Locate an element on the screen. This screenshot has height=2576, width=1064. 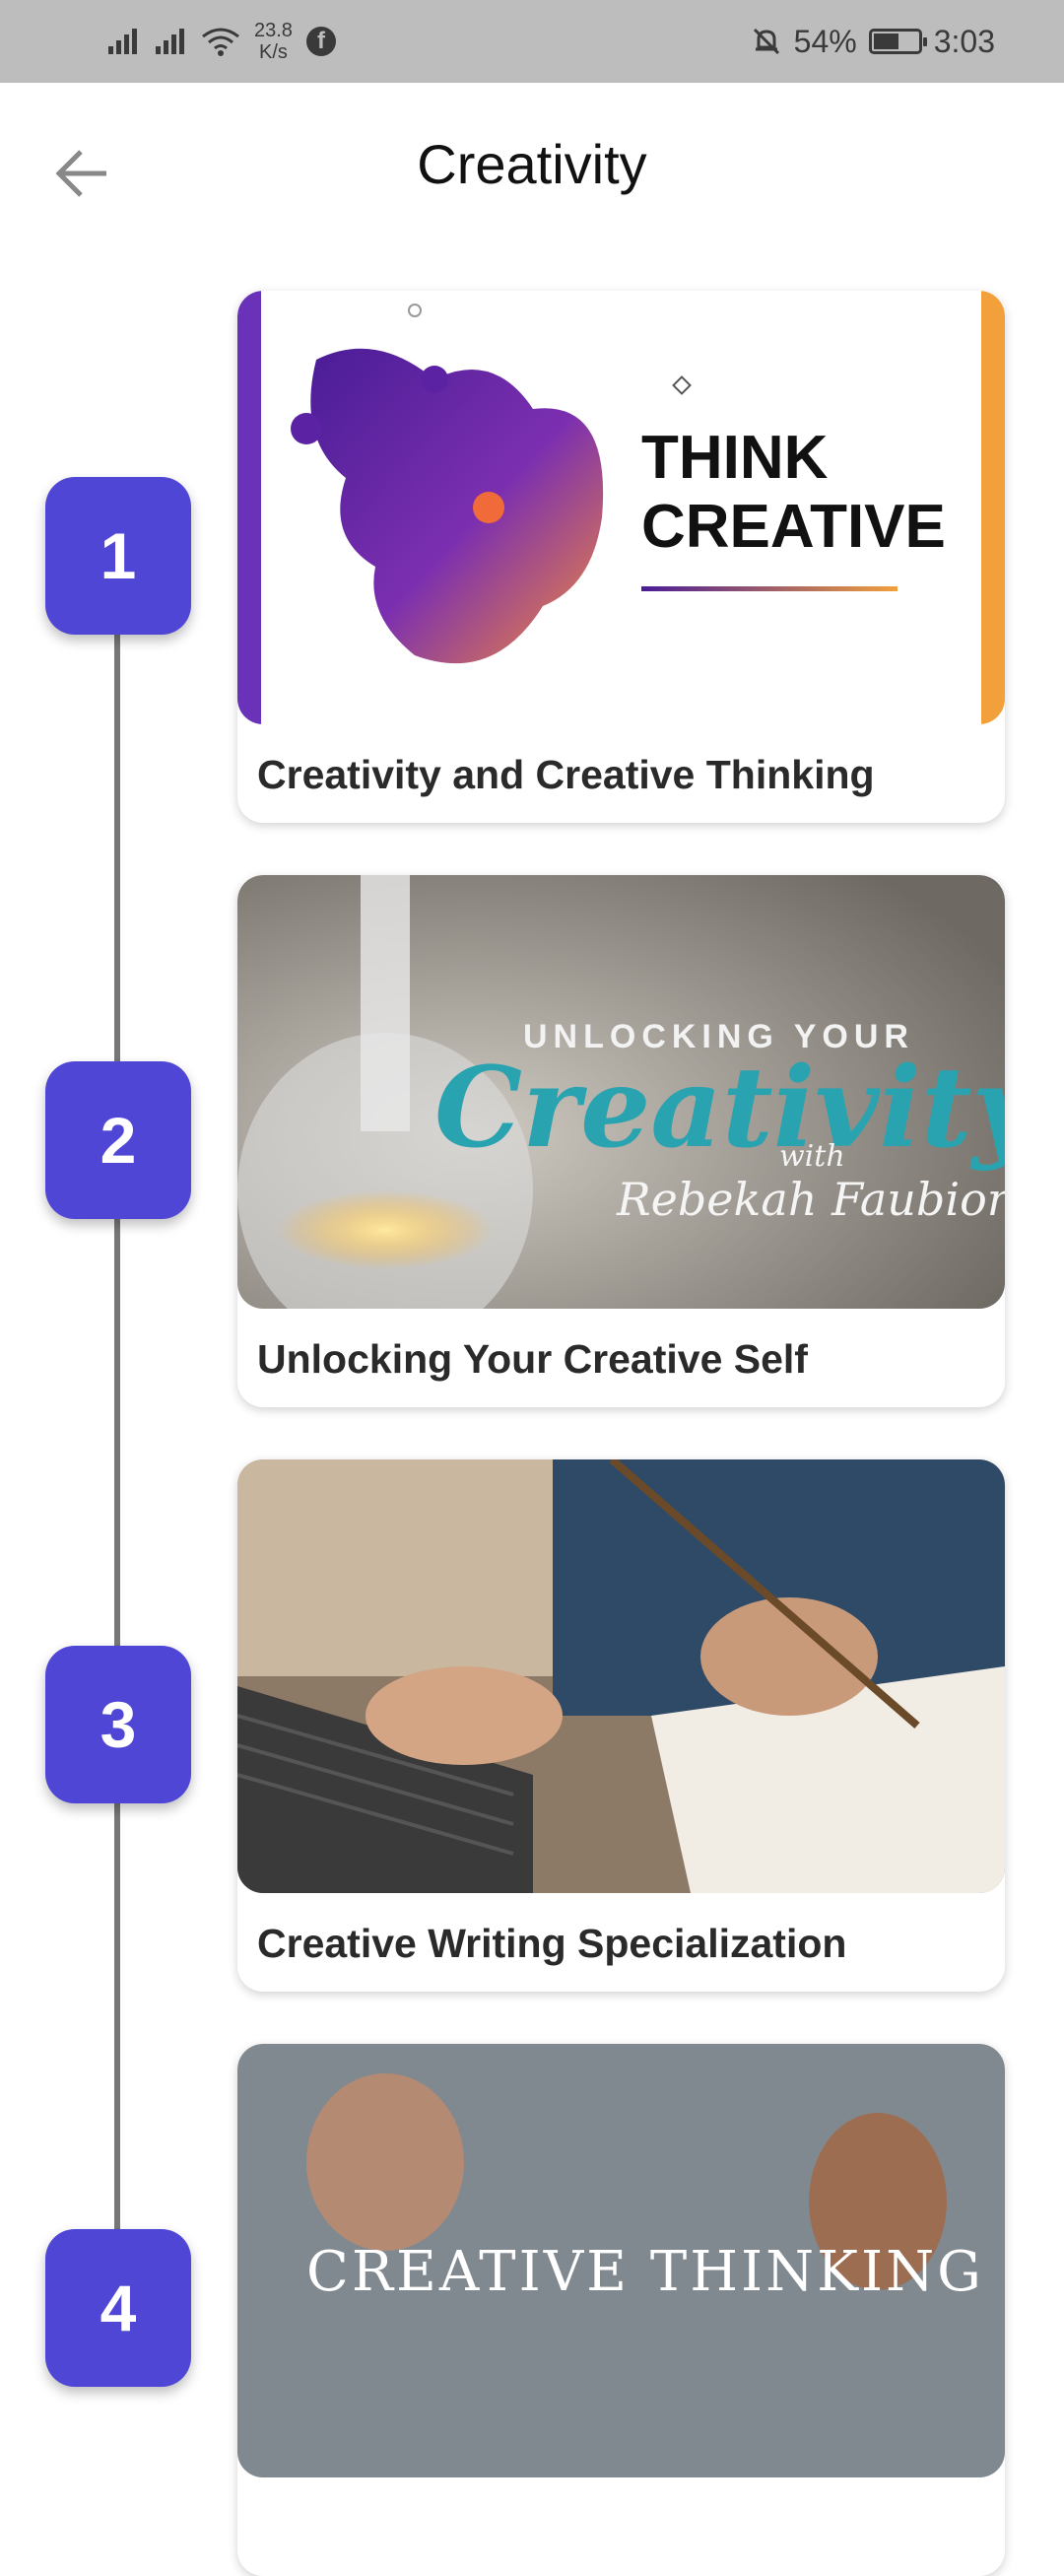
page-title: Creativity is located at coordinates (532, 164).